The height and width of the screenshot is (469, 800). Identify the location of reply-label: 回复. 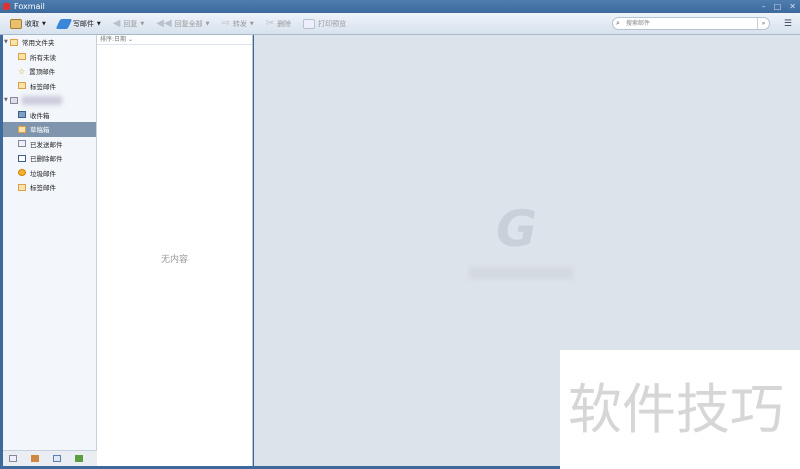
(130, 23).